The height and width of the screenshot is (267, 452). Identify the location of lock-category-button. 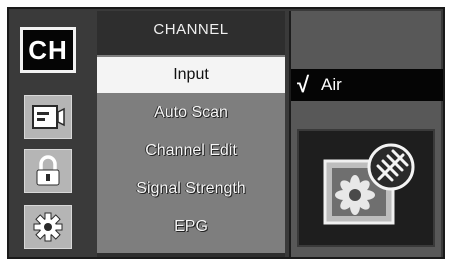
(48, 171).